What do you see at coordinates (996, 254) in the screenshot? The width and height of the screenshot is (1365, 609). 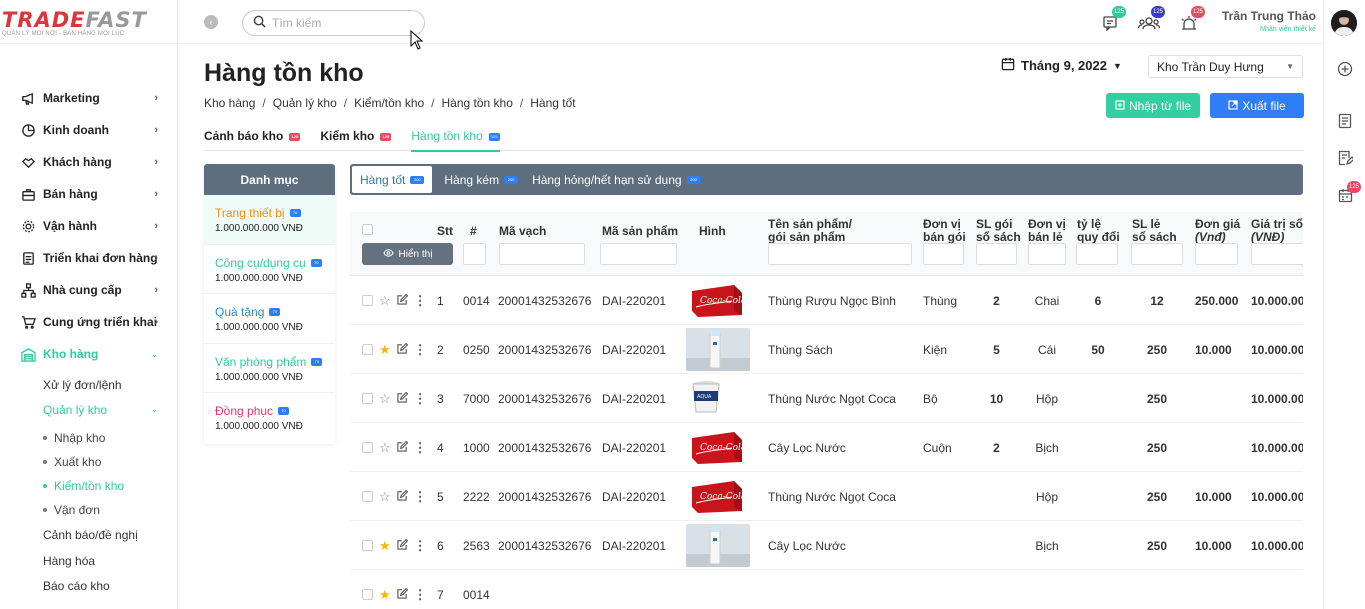 I see `filter-sl-goi` at bounding box center [996, 254].